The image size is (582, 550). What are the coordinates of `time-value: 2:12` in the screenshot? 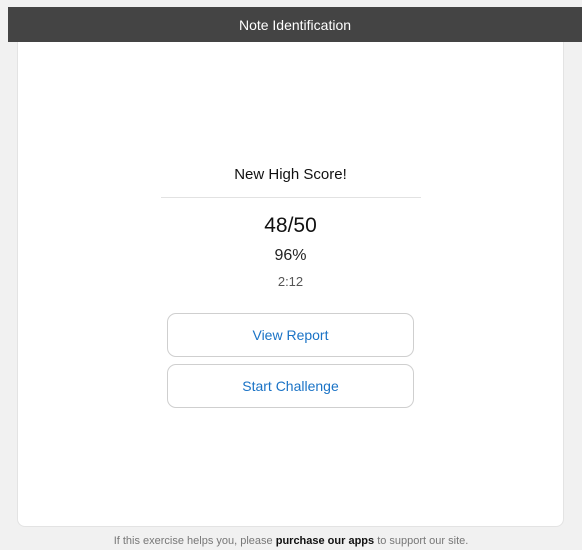 It's located at (290, 281).